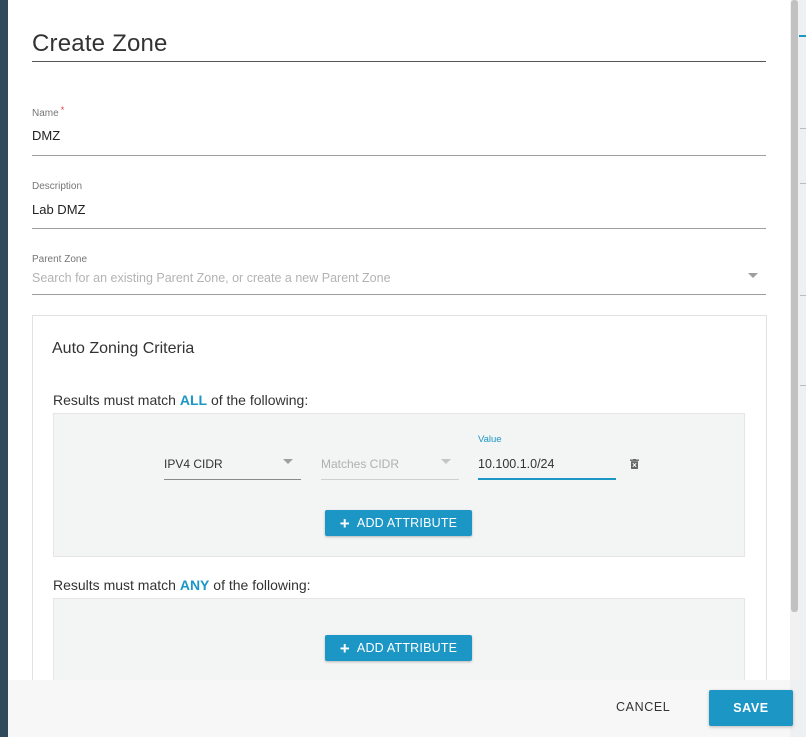  Describe the element at coordinates (643, 707) in the screenshot. I see `cancel-button: CANCEL` at that location.